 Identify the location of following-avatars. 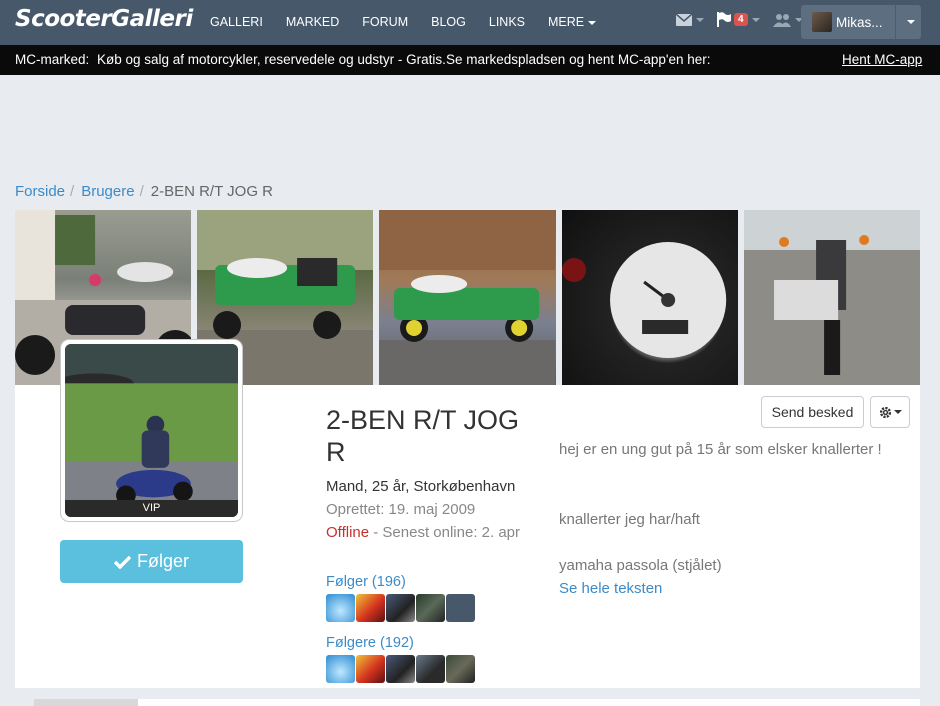
(400, 608).